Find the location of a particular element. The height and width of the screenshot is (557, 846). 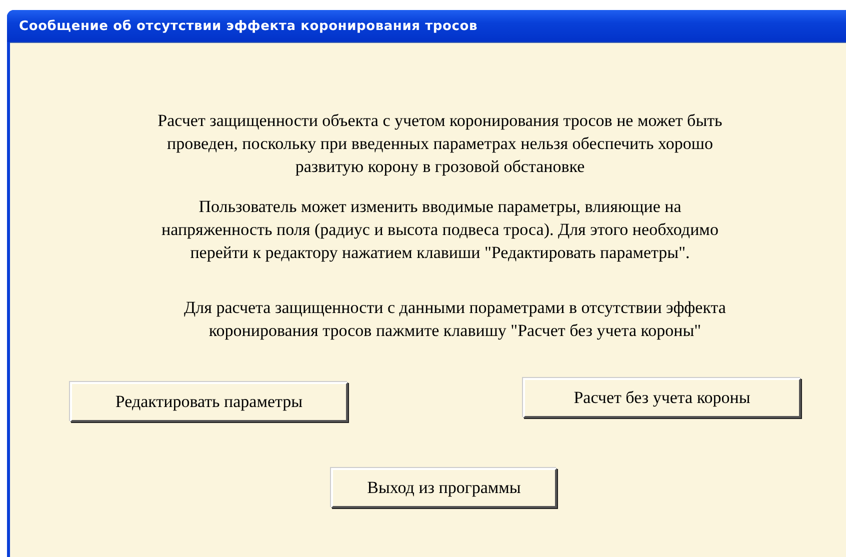

message-text: Для расчета защищенности с данными пораметрами в отсутствии эффекта коронирования тросов пажмите клавишу "Расчет без учета короны" is located at coordinates (455, 319).